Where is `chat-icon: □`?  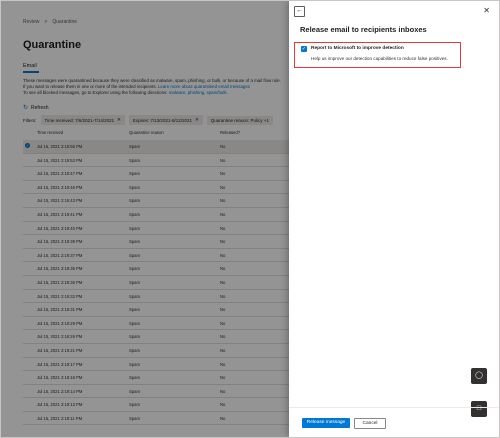
chat-icon: □ is located at coordinates (479, 409).